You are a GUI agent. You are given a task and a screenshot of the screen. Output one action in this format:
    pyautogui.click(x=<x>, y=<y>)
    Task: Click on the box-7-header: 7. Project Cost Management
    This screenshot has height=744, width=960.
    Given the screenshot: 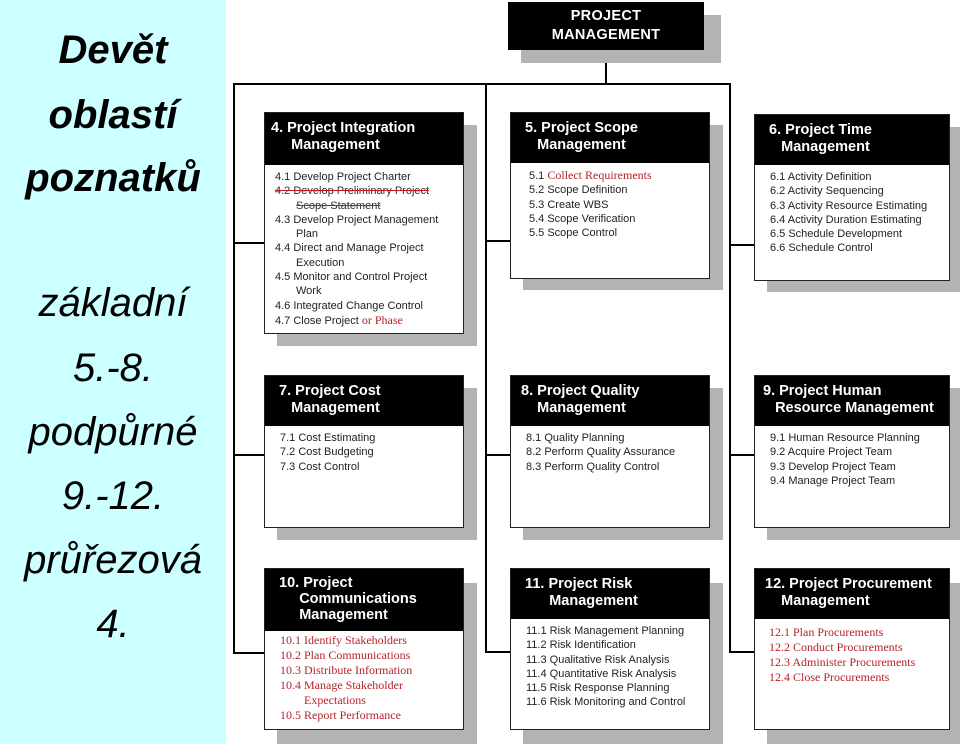 What is the action you would take?
    pyautogui.click(x=364, y=401)
    